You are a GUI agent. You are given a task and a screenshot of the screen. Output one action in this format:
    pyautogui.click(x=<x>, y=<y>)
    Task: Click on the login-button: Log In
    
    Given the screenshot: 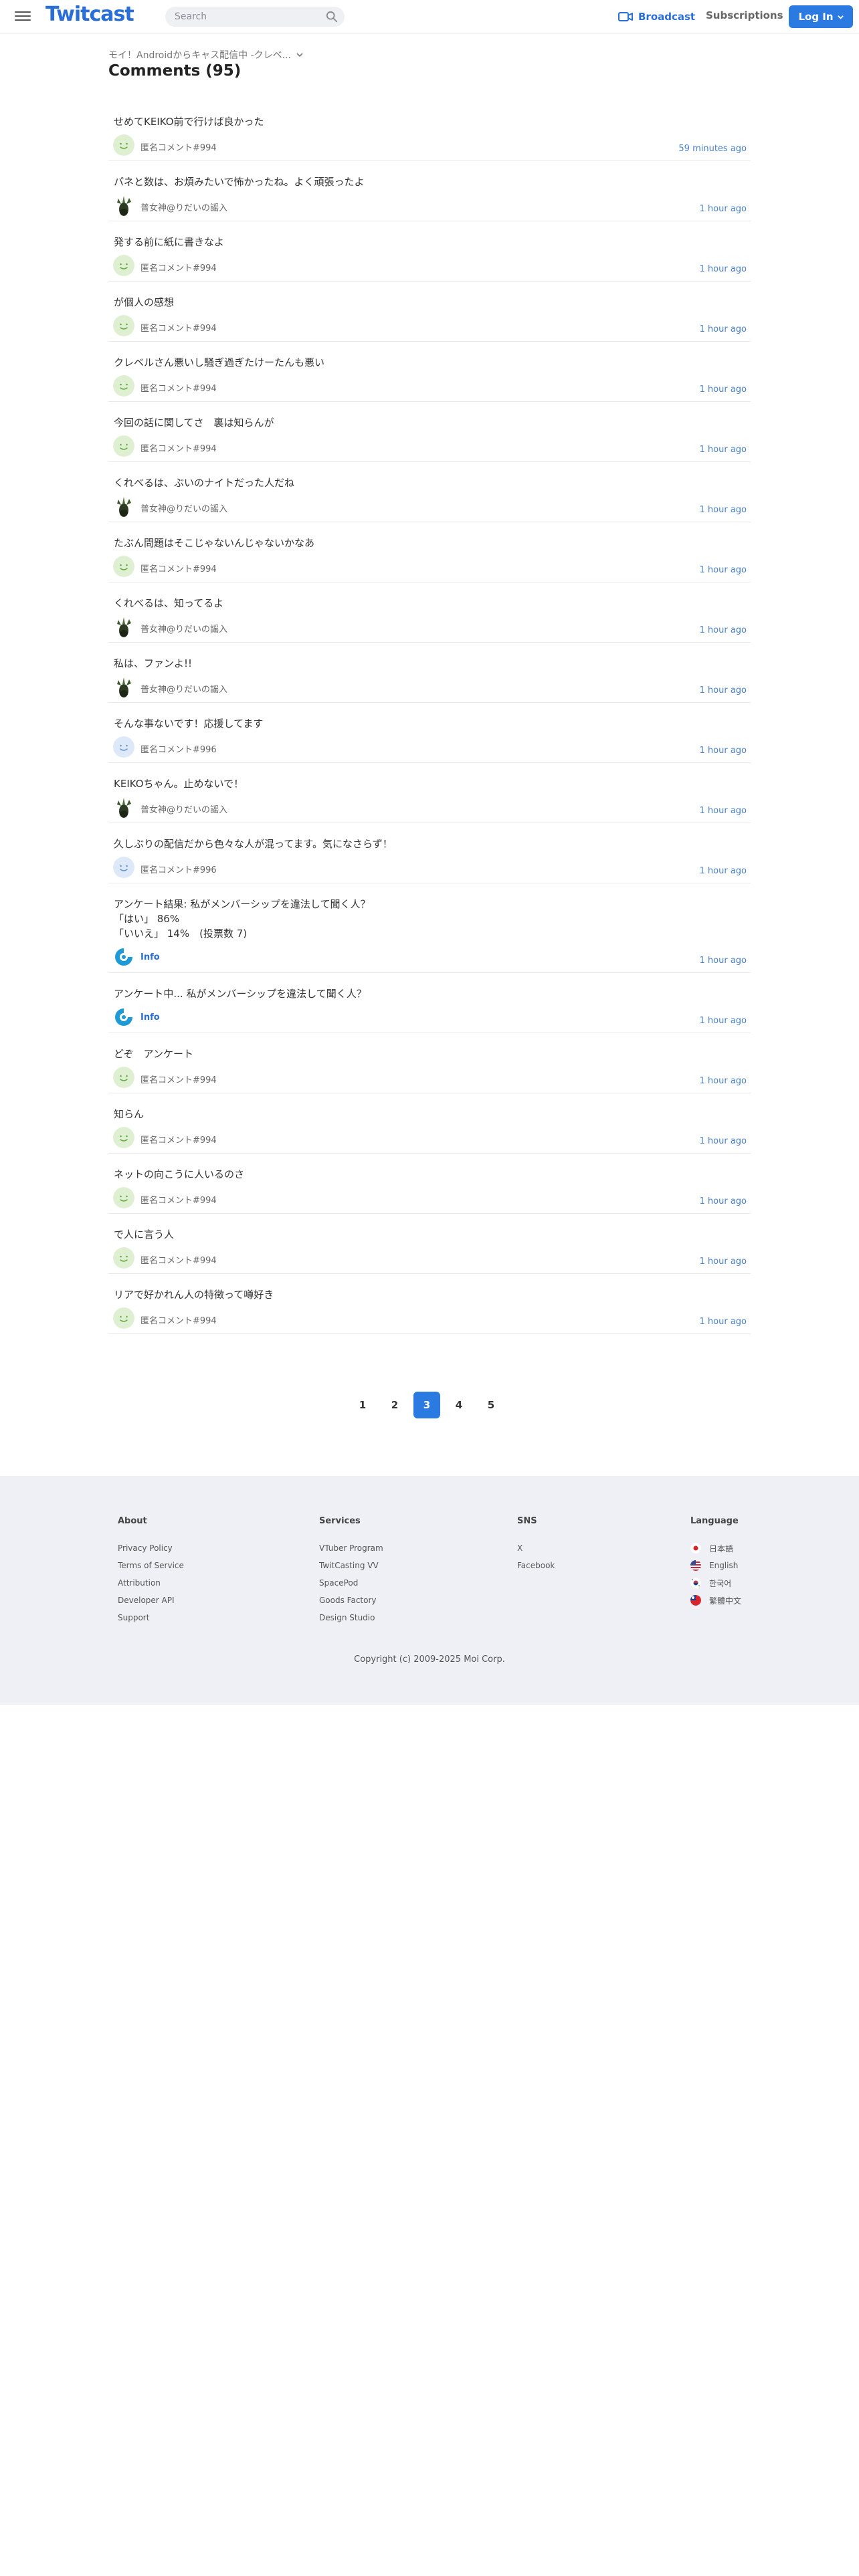 What is the action you would take?
    pyautogui.click(x=821, y=16)
    